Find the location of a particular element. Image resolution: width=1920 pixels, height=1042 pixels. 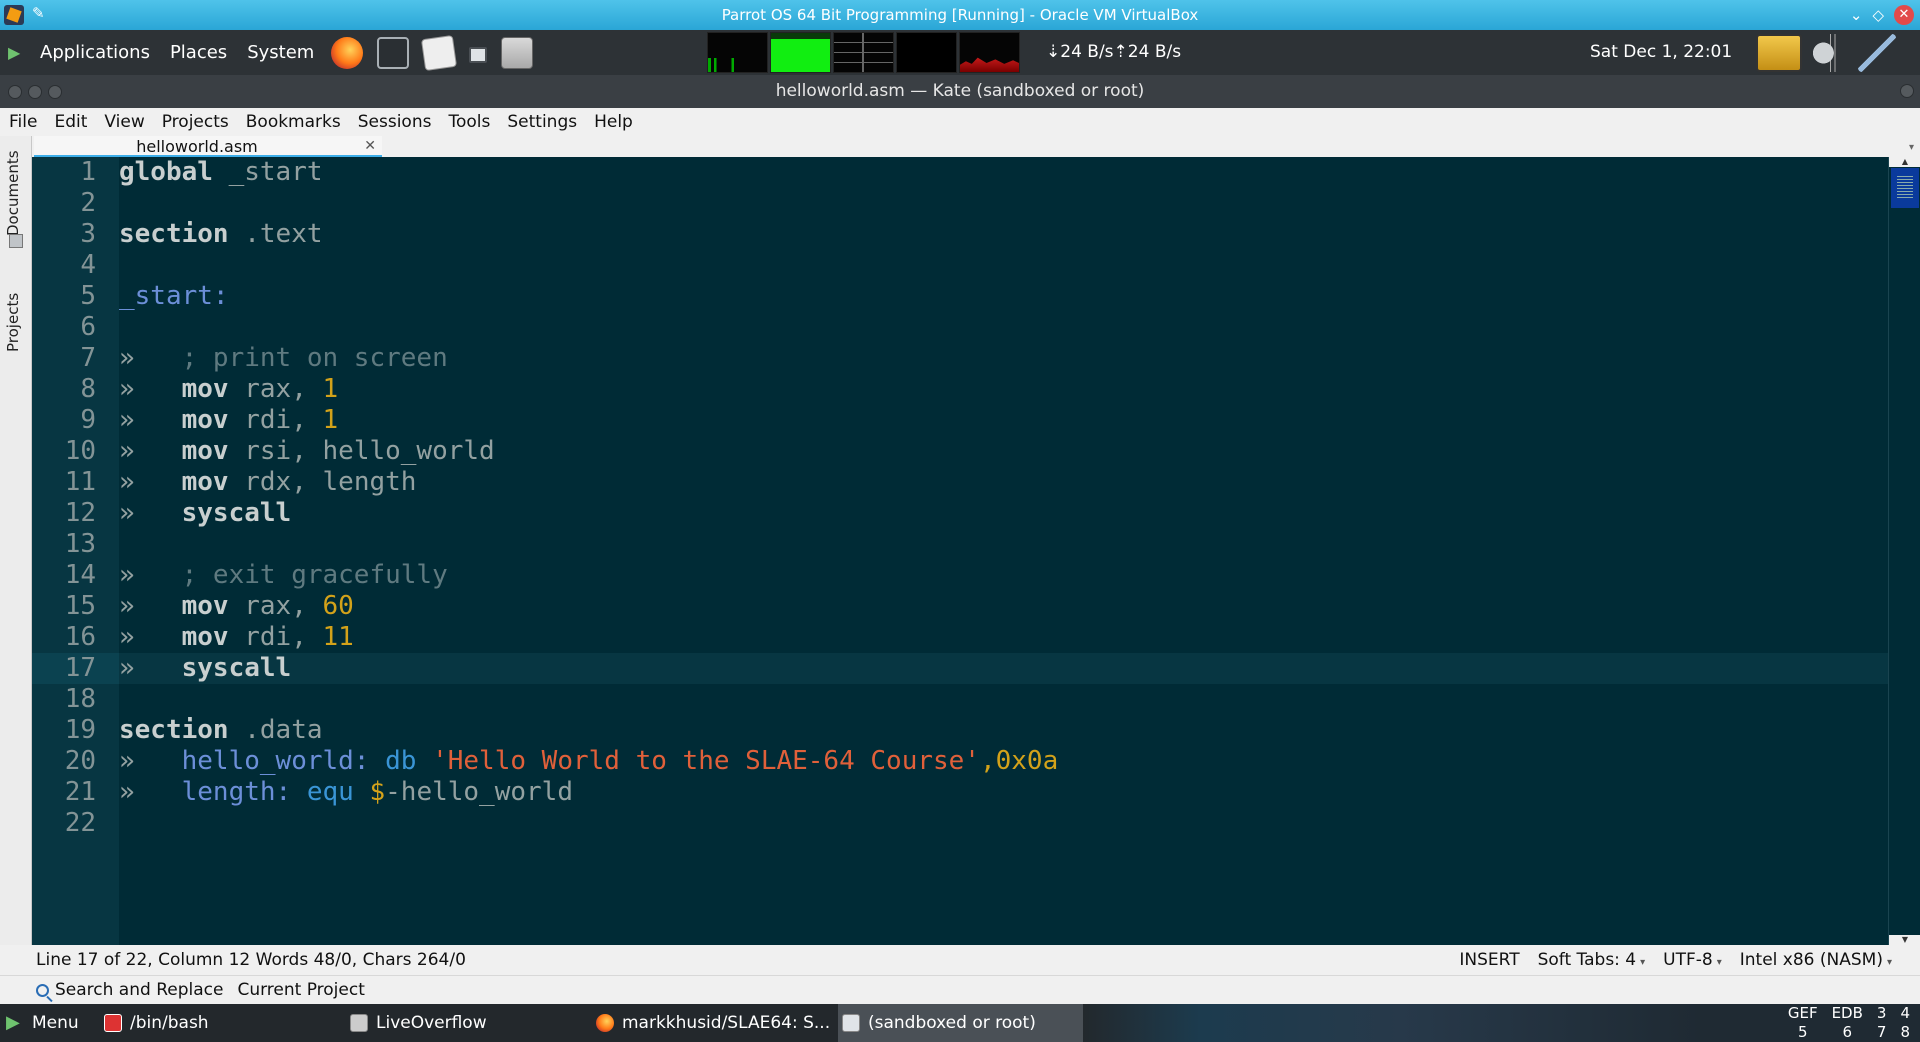

system-monitor is located at coordinates (863, 52).